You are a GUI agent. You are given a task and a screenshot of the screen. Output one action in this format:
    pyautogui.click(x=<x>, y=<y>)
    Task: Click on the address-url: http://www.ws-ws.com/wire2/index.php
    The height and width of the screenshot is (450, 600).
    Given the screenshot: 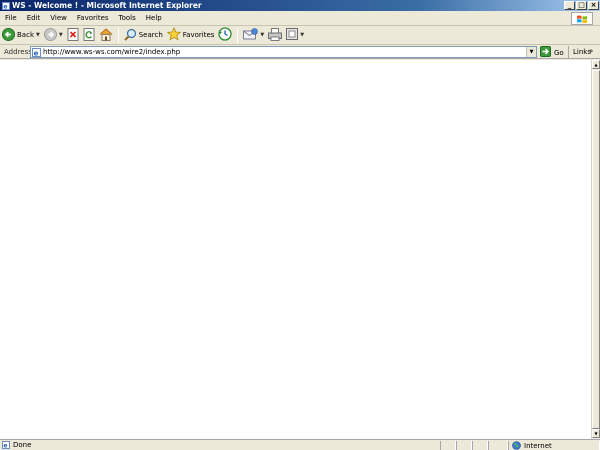 What is the action you would take?
    pyautogui.click(x=112, y=52)
    